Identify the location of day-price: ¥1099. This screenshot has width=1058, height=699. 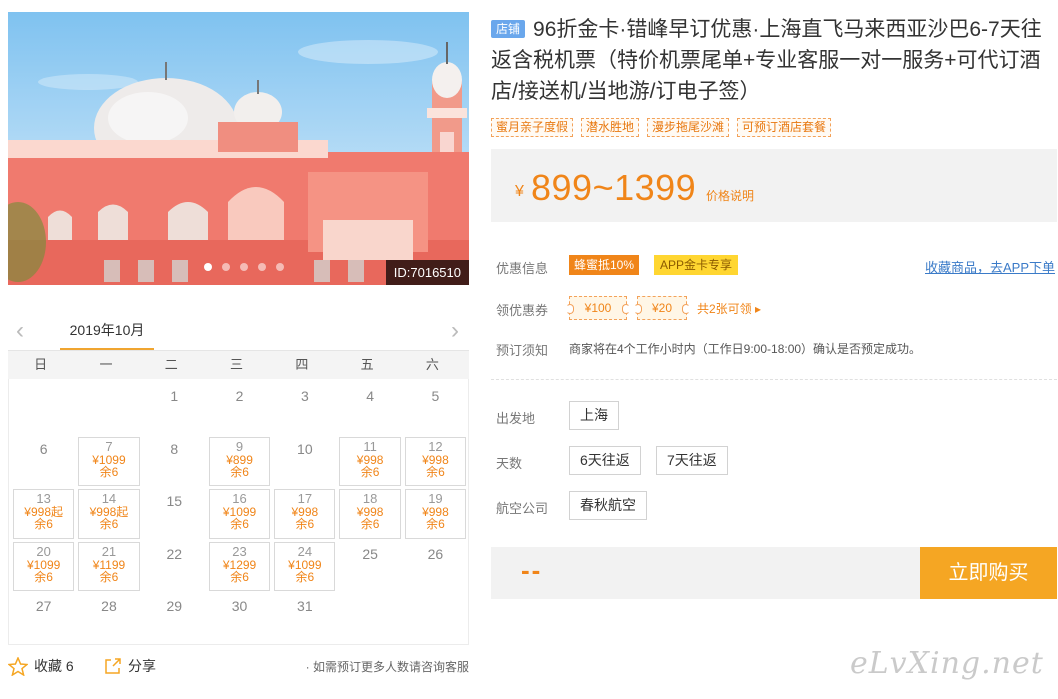
(109, 459).